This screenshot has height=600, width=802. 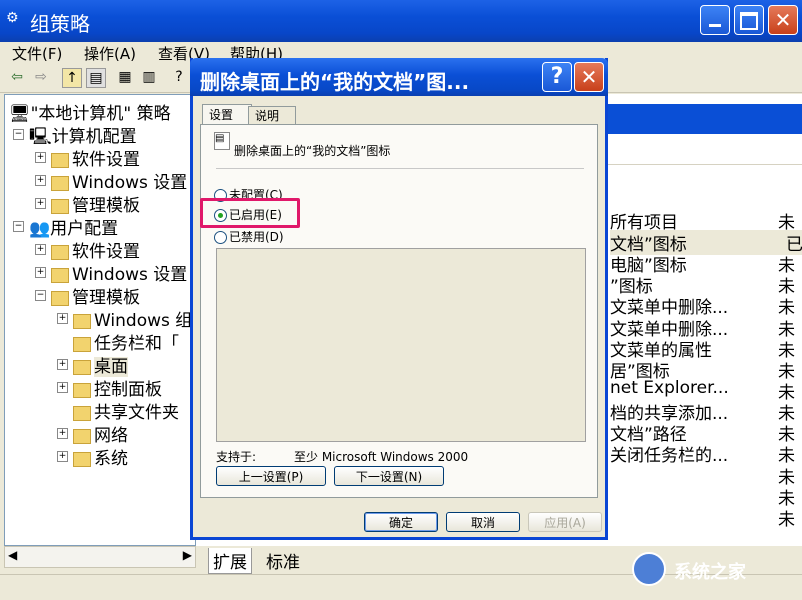 What do you see at coordinates (125, 77) in the screenshot?
I see `properties-icon: ▦` at bounding box center [125, 77].